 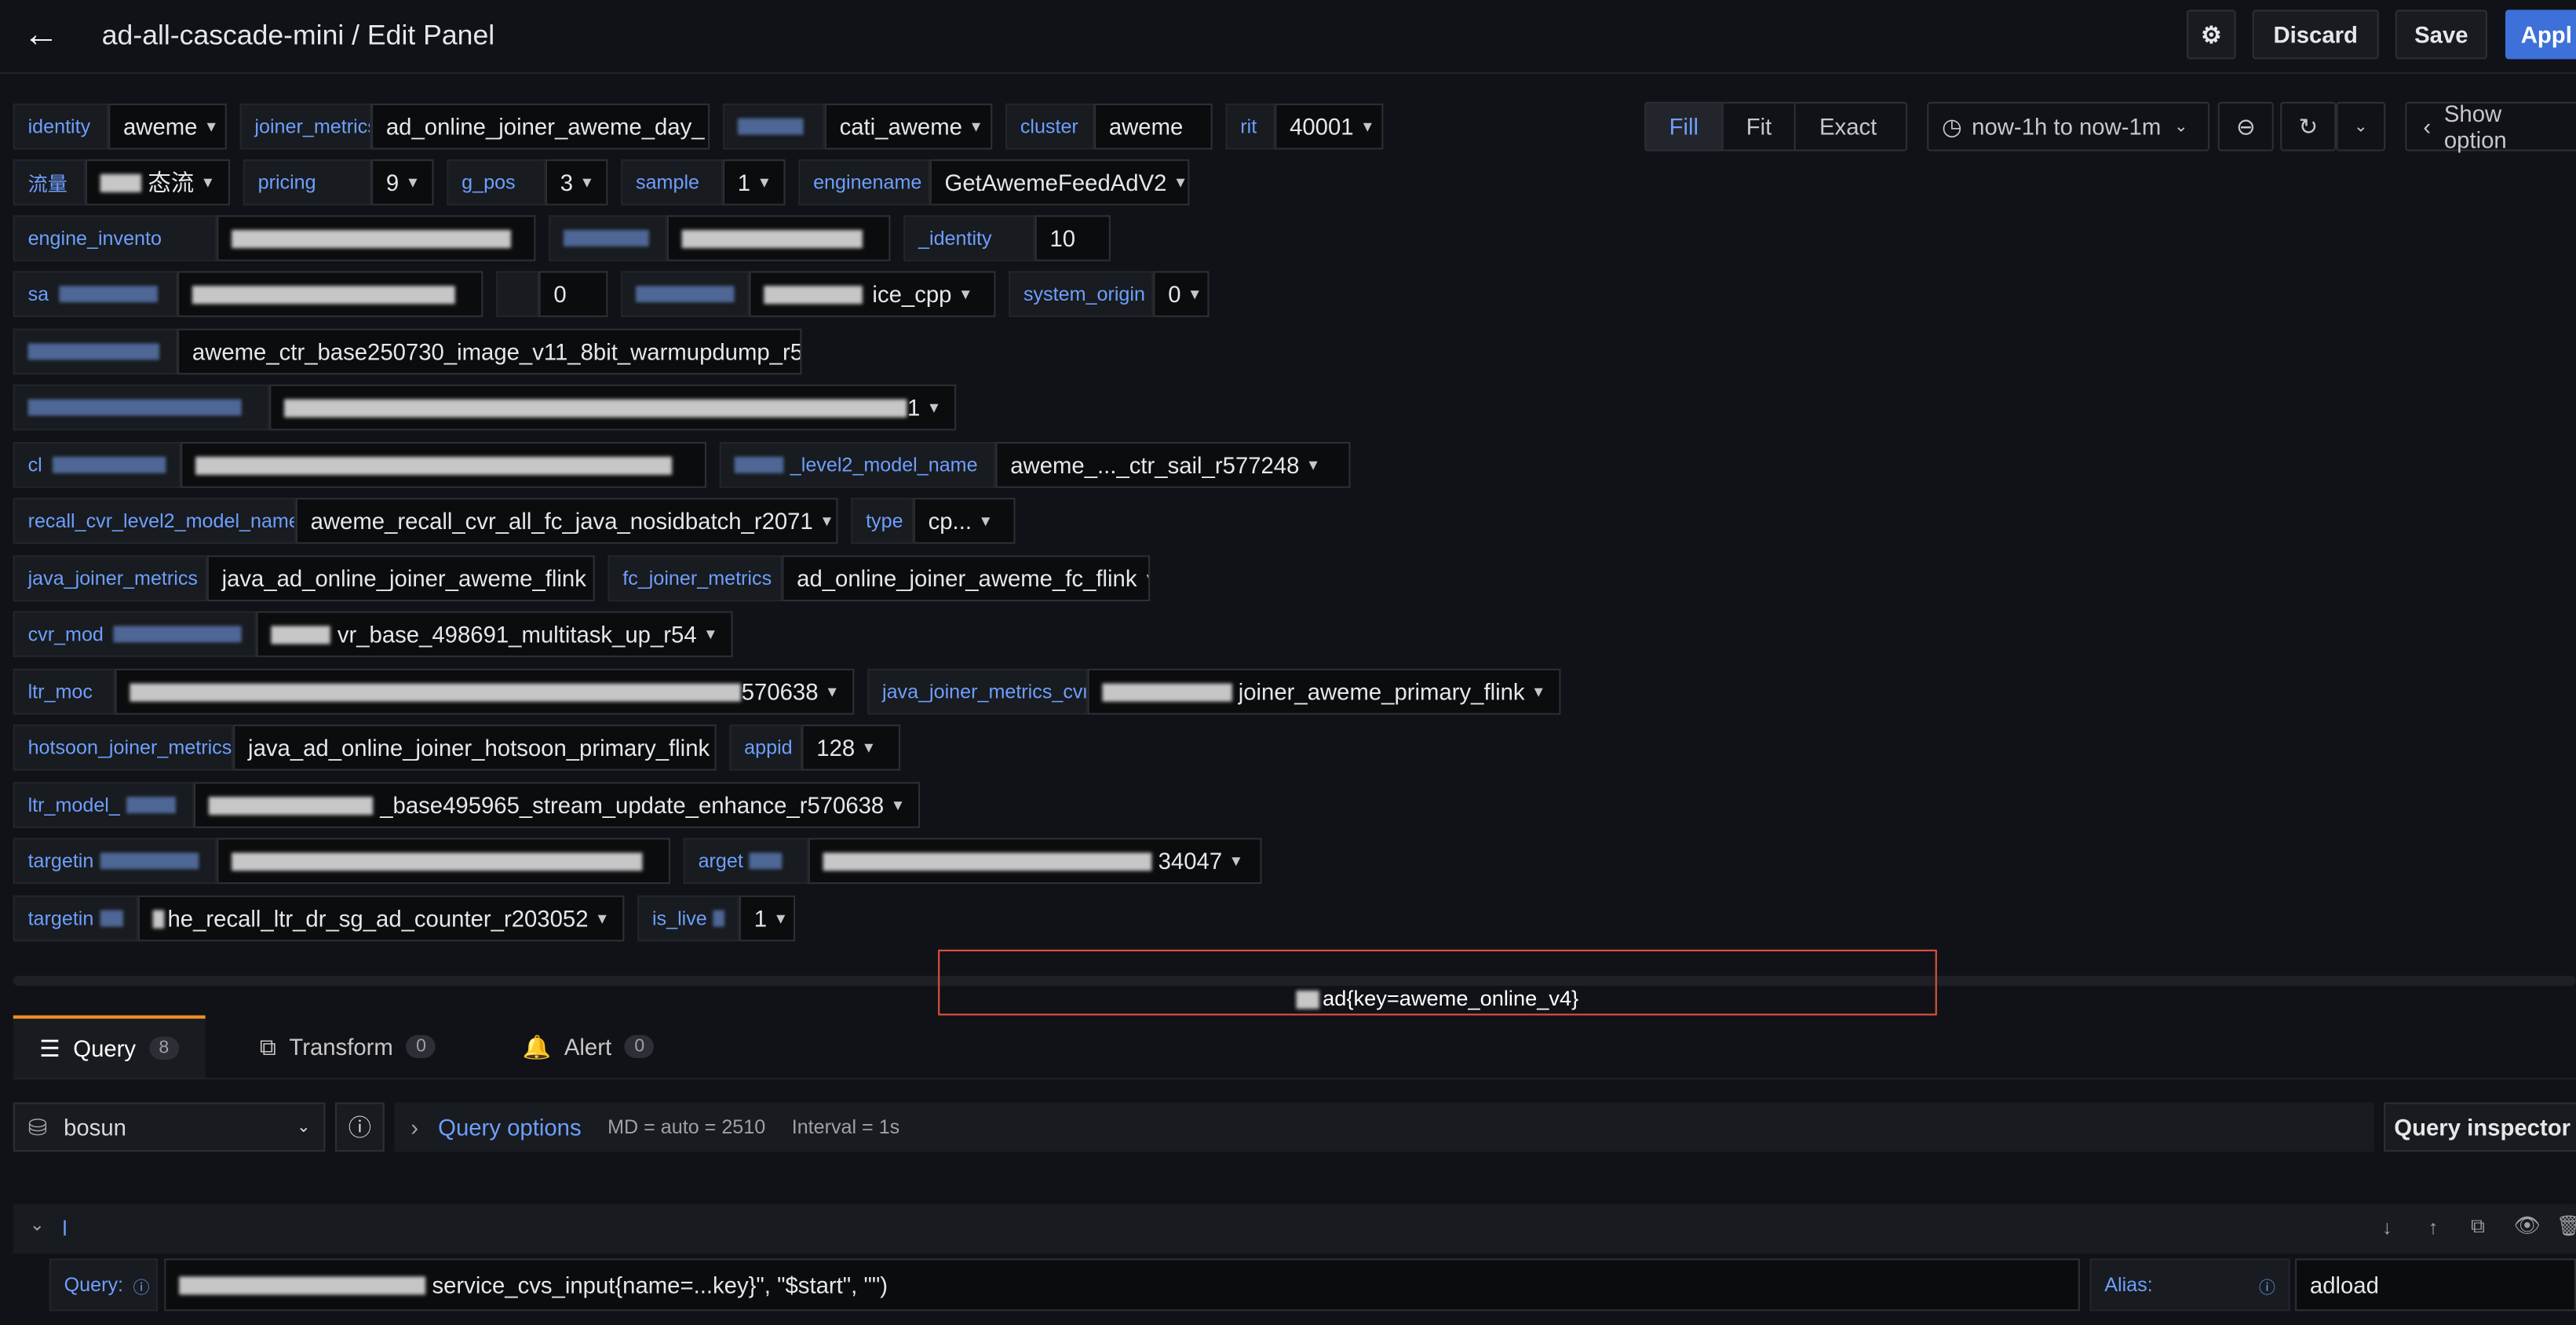 I want to click on variable-select: ad_online_joiner_aweme_day_, so click(x=540, y=126).